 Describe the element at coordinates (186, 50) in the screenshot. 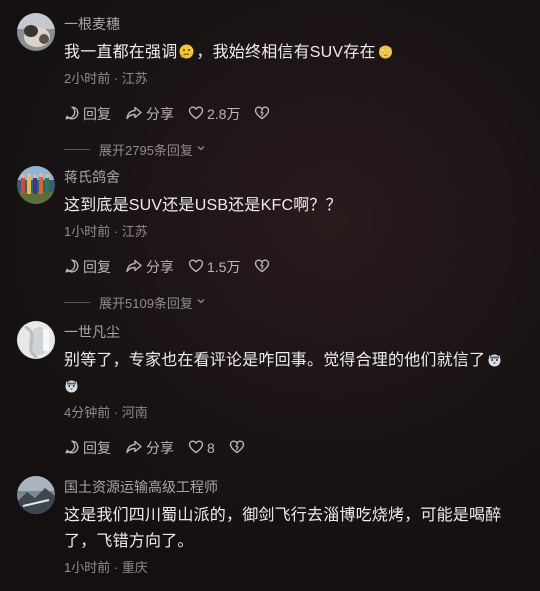

I see `thinking-emoji-icon` at that location.